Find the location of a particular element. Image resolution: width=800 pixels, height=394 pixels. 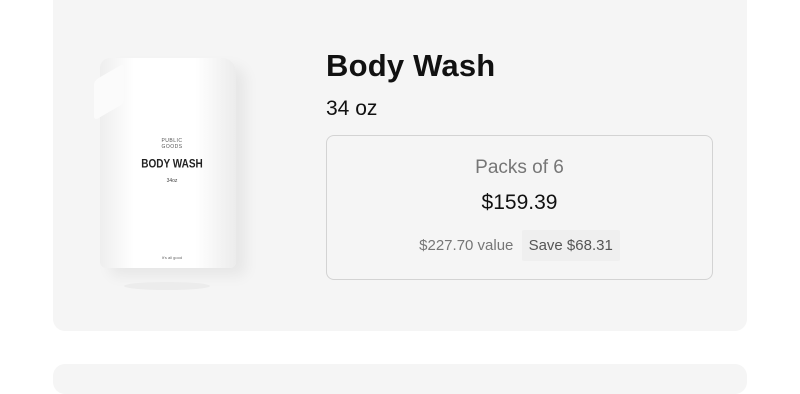

pack-price: $159.39 is located at coordinates (519, 202).